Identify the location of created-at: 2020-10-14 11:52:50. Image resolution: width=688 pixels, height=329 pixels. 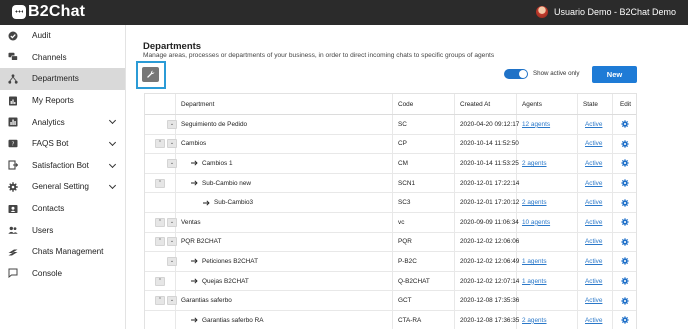
(489, 144).